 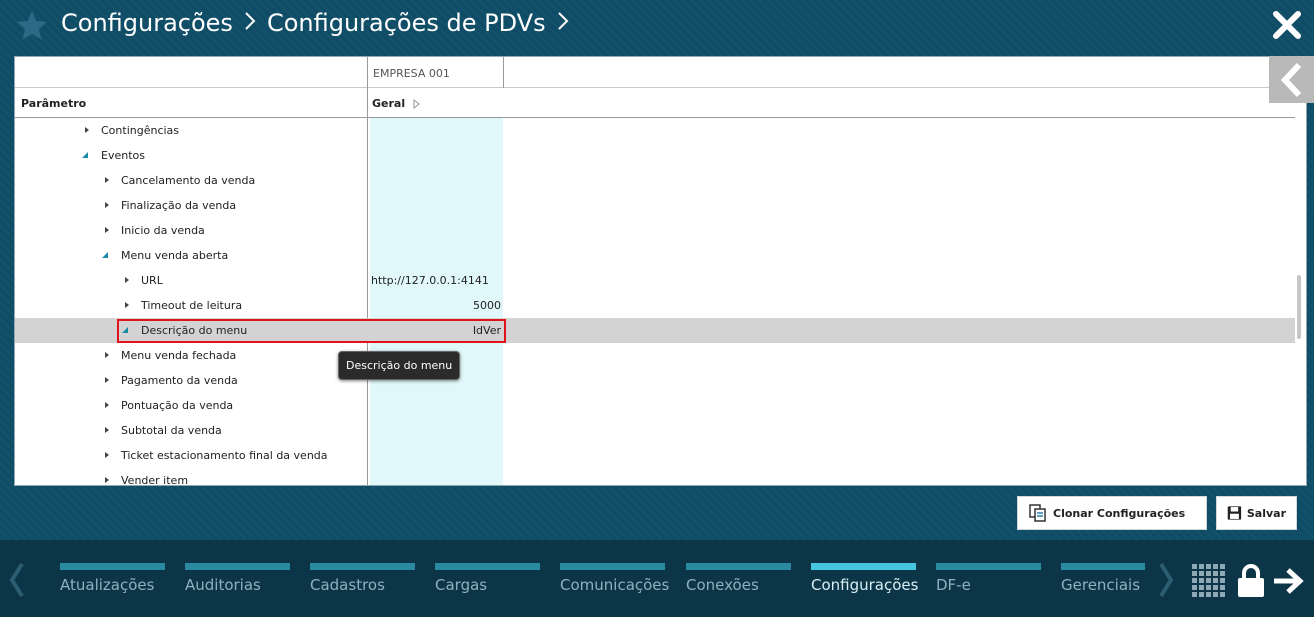 What do you see at coordinates (655, 205) in the screenshot?
I see `tree-row-finalizacao: Finalização da venda` at bounding box center [655, 205].